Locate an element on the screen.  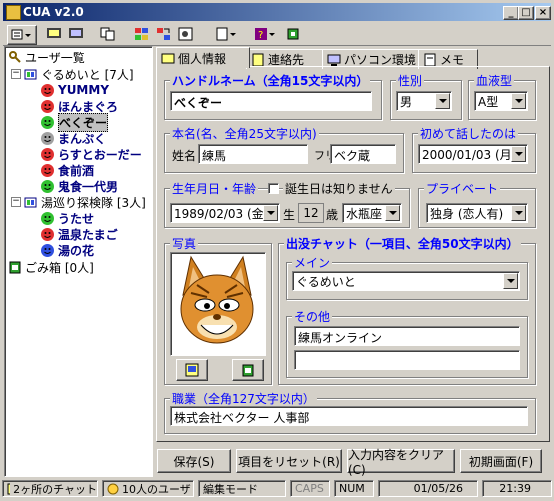
tree-user-item: うたせ is located at coordinates (67, 218).